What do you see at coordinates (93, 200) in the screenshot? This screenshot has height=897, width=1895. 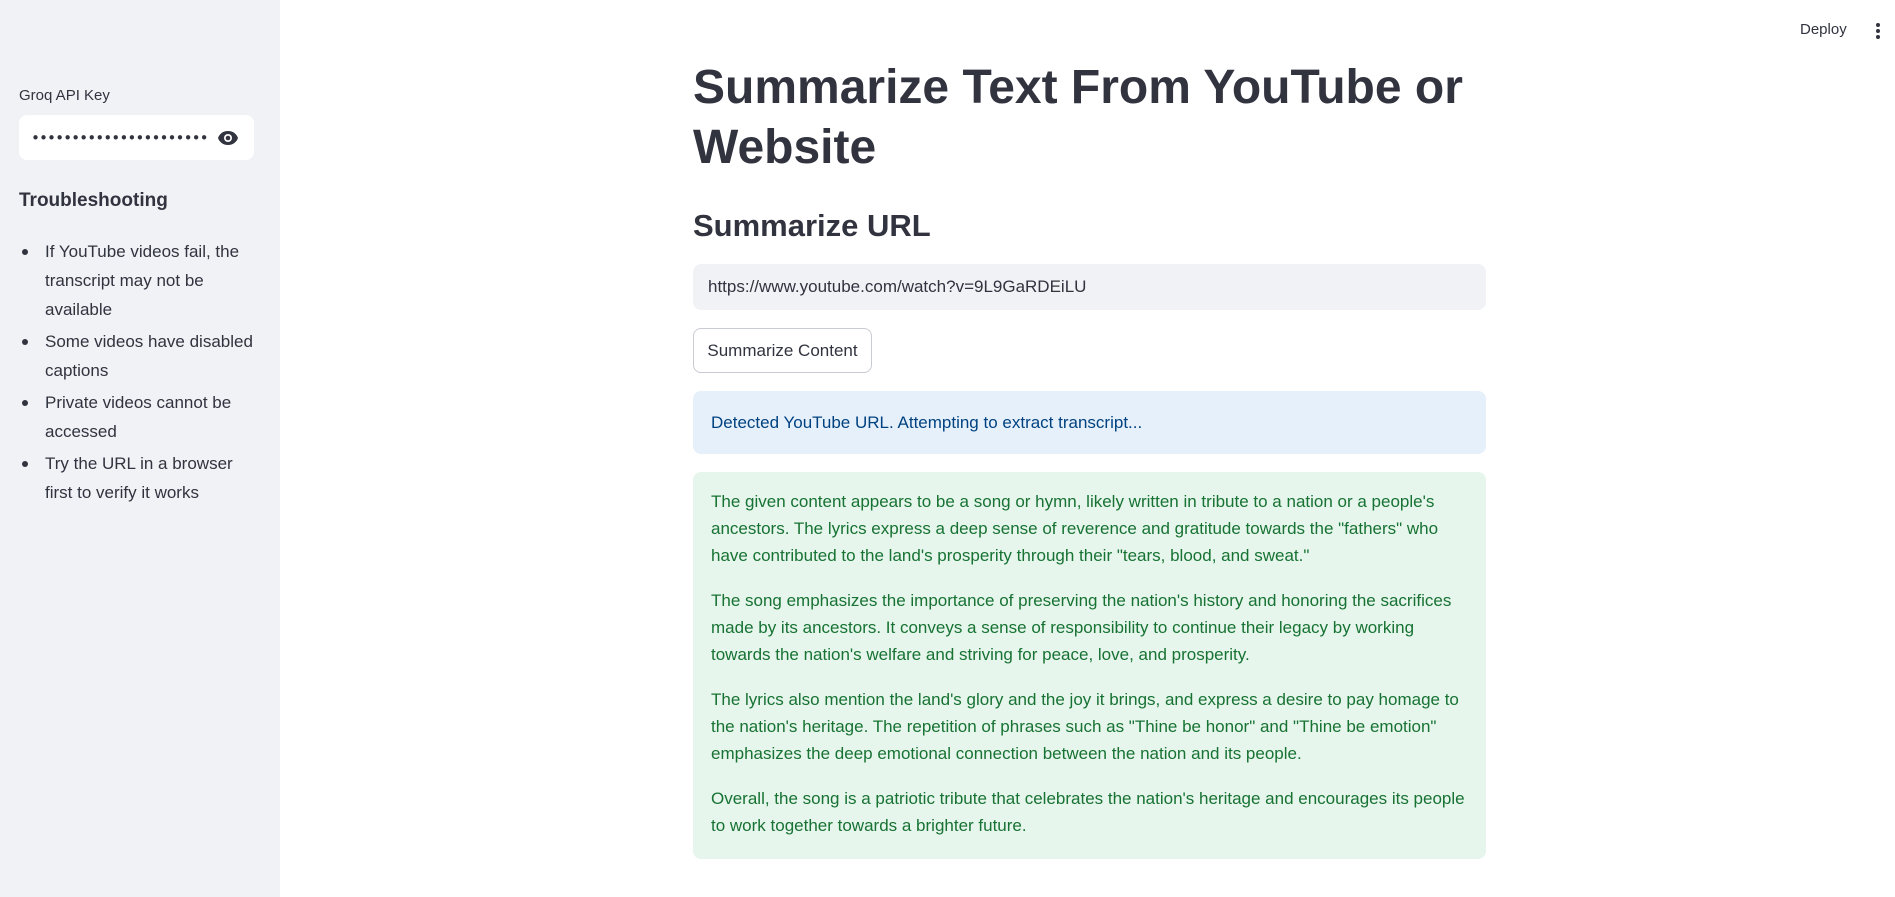 I see `troubleshooting-heading: Troubleshooting` at bounding box center [93, 200].